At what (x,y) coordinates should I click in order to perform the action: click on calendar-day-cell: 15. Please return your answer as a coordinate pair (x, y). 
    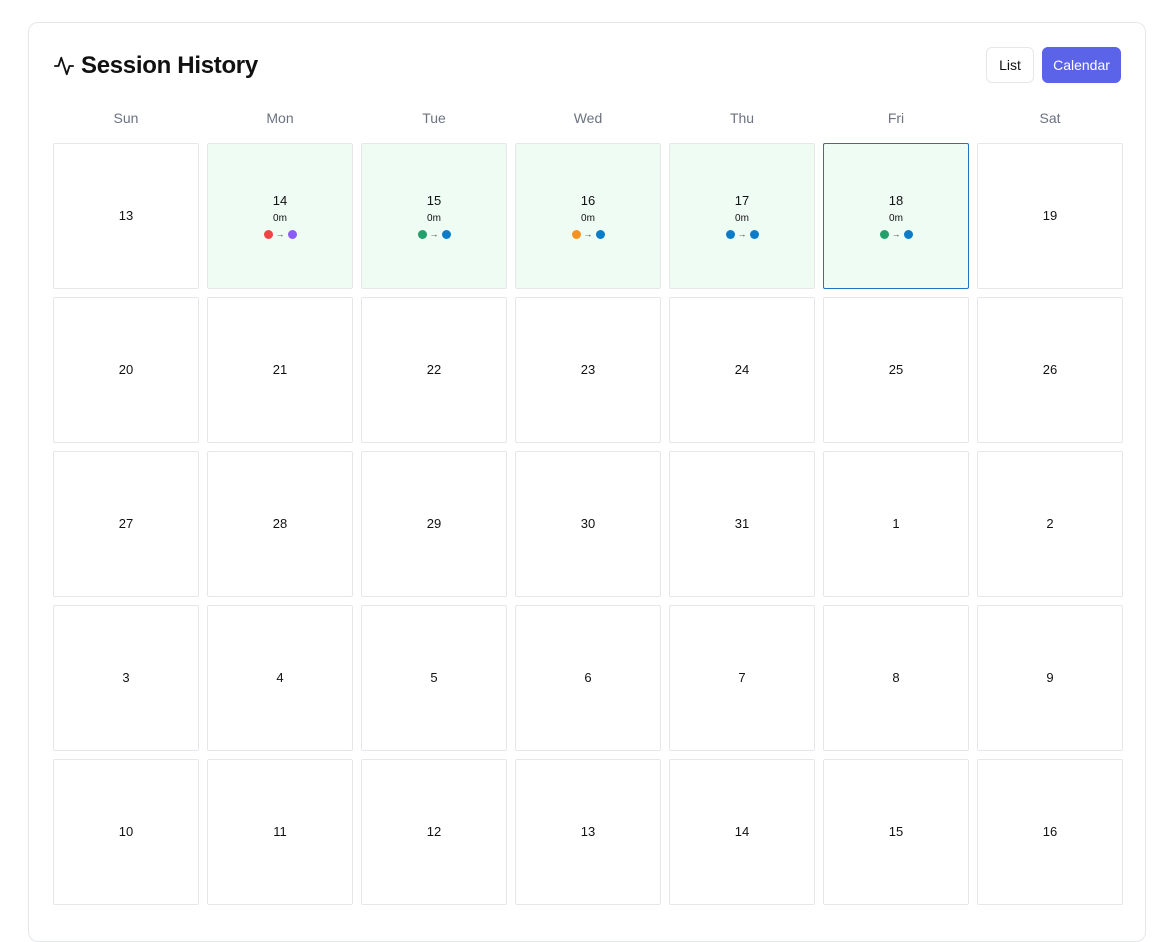
    Looking at the image, I should click on (896, 832).